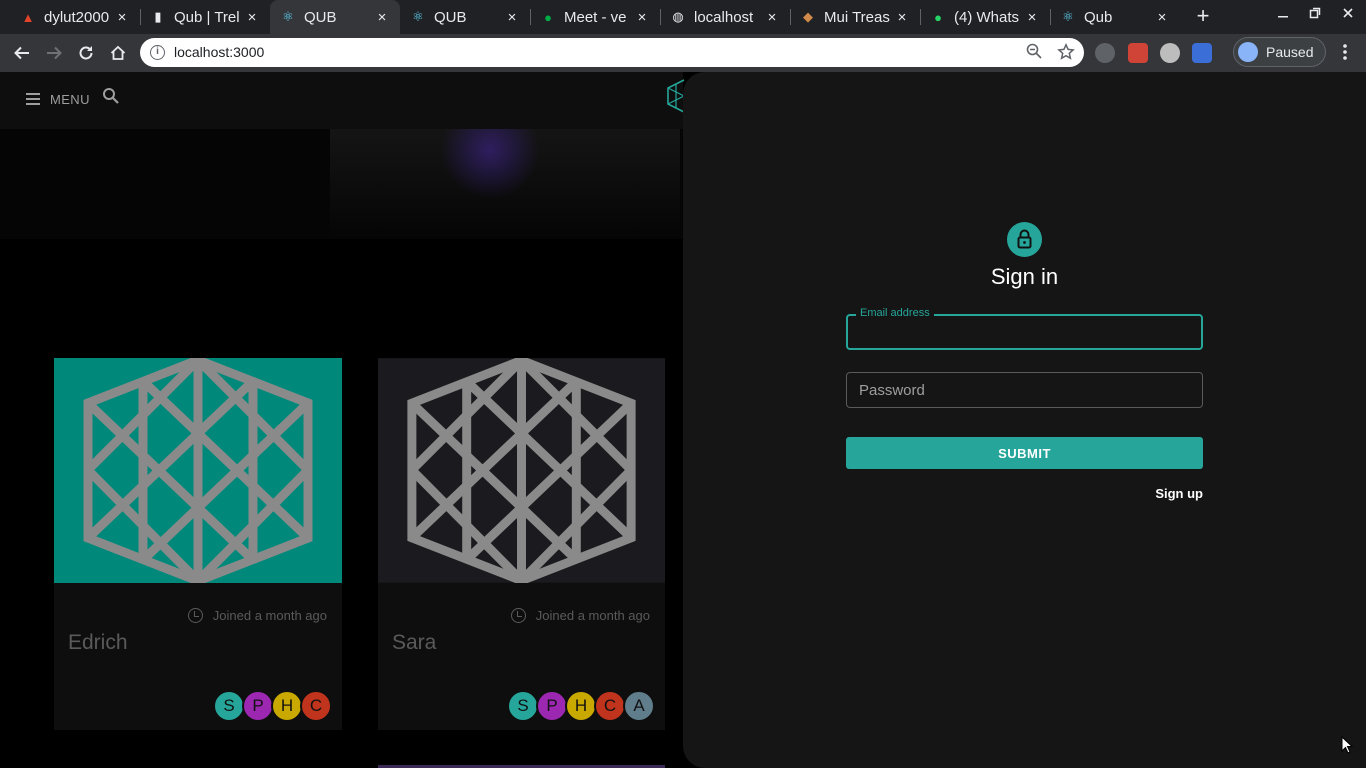  I want to click on browser-tab: ▲ dylut2000 ×, so click(75, 17).